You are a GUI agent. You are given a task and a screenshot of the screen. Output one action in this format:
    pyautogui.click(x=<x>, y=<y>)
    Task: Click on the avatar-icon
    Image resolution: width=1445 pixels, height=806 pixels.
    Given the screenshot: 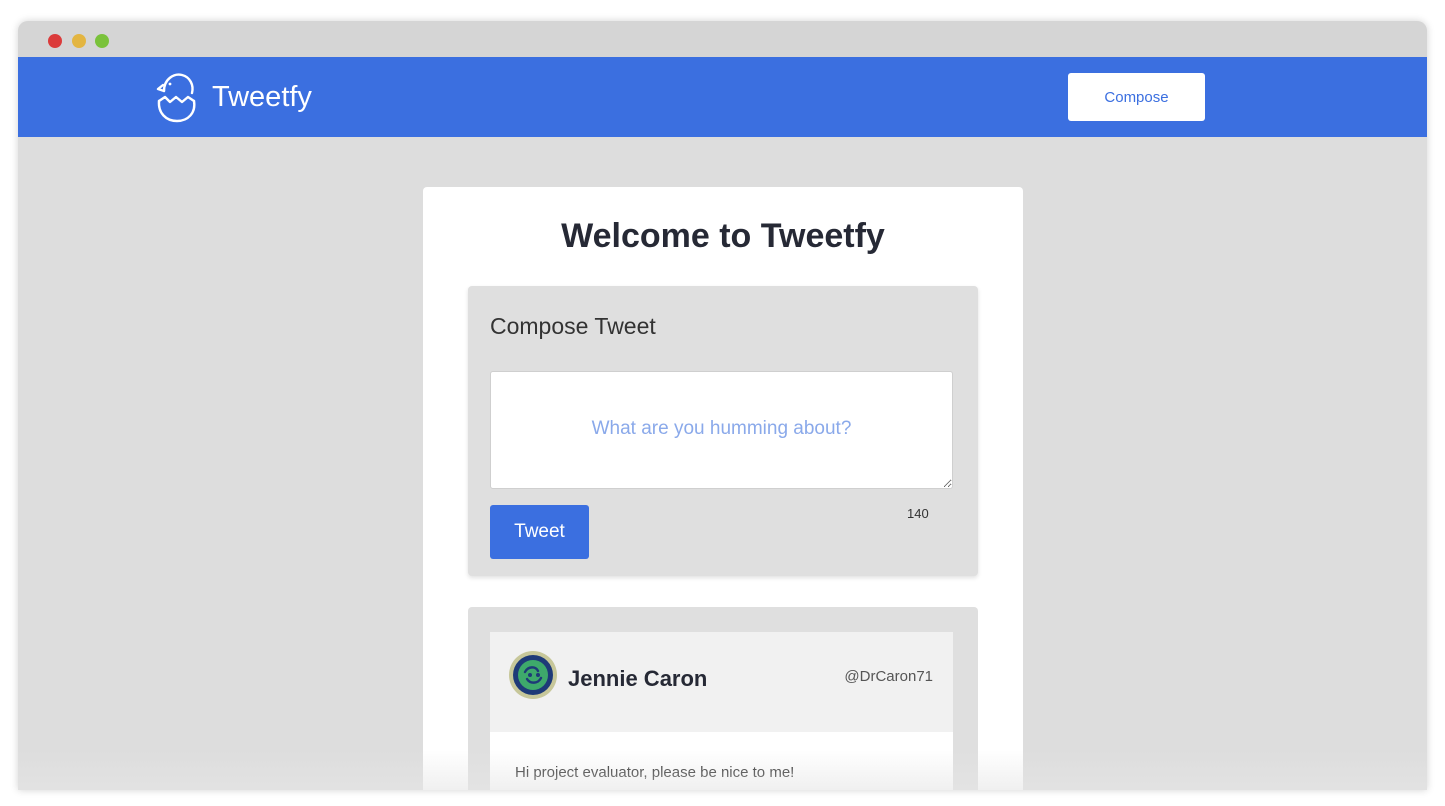 What is the action you would take?
    pyautogui.click(x=533, y=675)
    